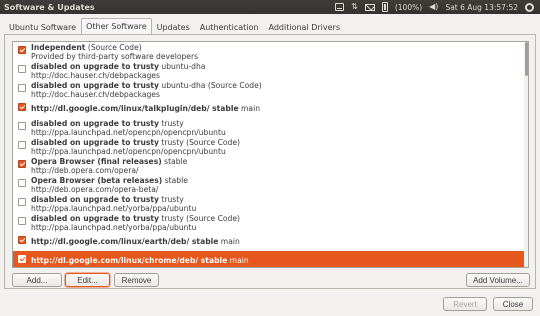 The width and height of the screenshot is (540, 316). What do you see at coordinates (481, 7) in the screenshot?
I see `clock: Sat 6 Aug 13:57:52` at bounding box center [481, 7].